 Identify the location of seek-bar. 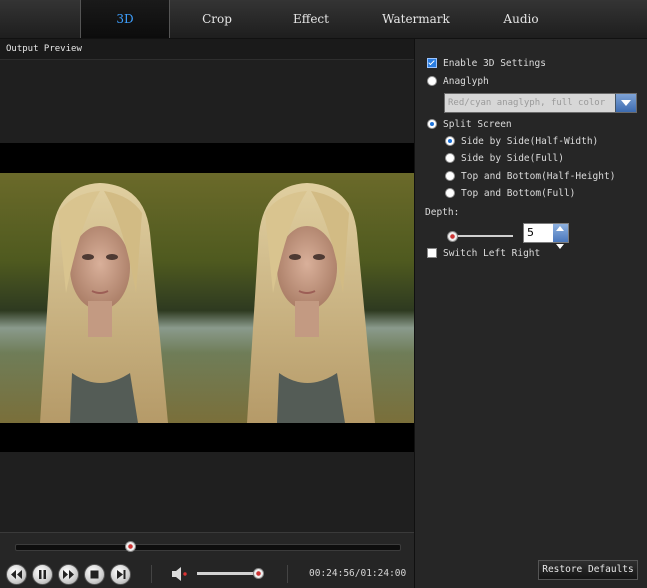
(207, 546).